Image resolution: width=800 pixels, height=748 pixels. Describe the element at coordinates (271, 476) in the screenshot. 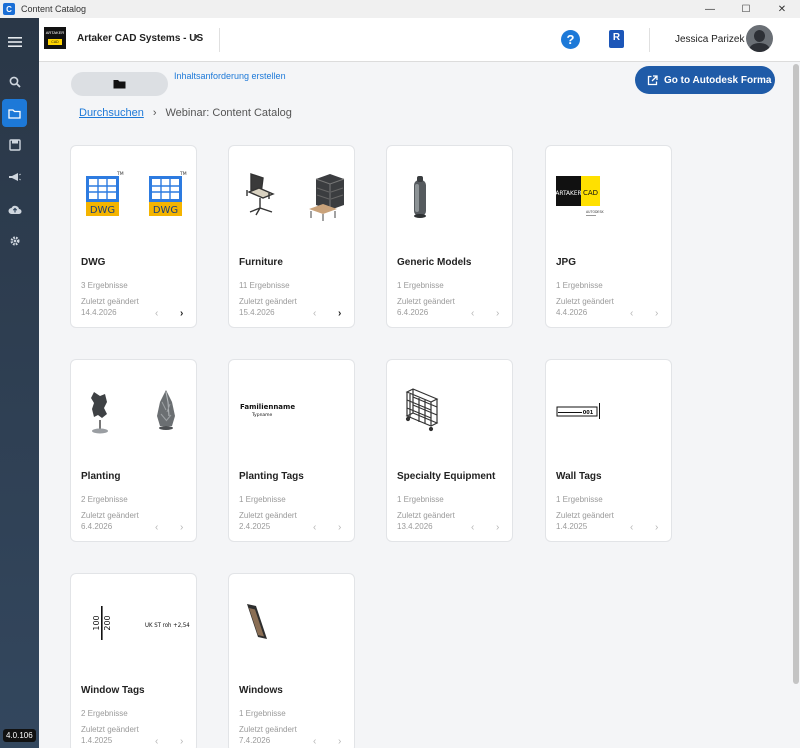

I see `card-title: Planting Tags` at that location.